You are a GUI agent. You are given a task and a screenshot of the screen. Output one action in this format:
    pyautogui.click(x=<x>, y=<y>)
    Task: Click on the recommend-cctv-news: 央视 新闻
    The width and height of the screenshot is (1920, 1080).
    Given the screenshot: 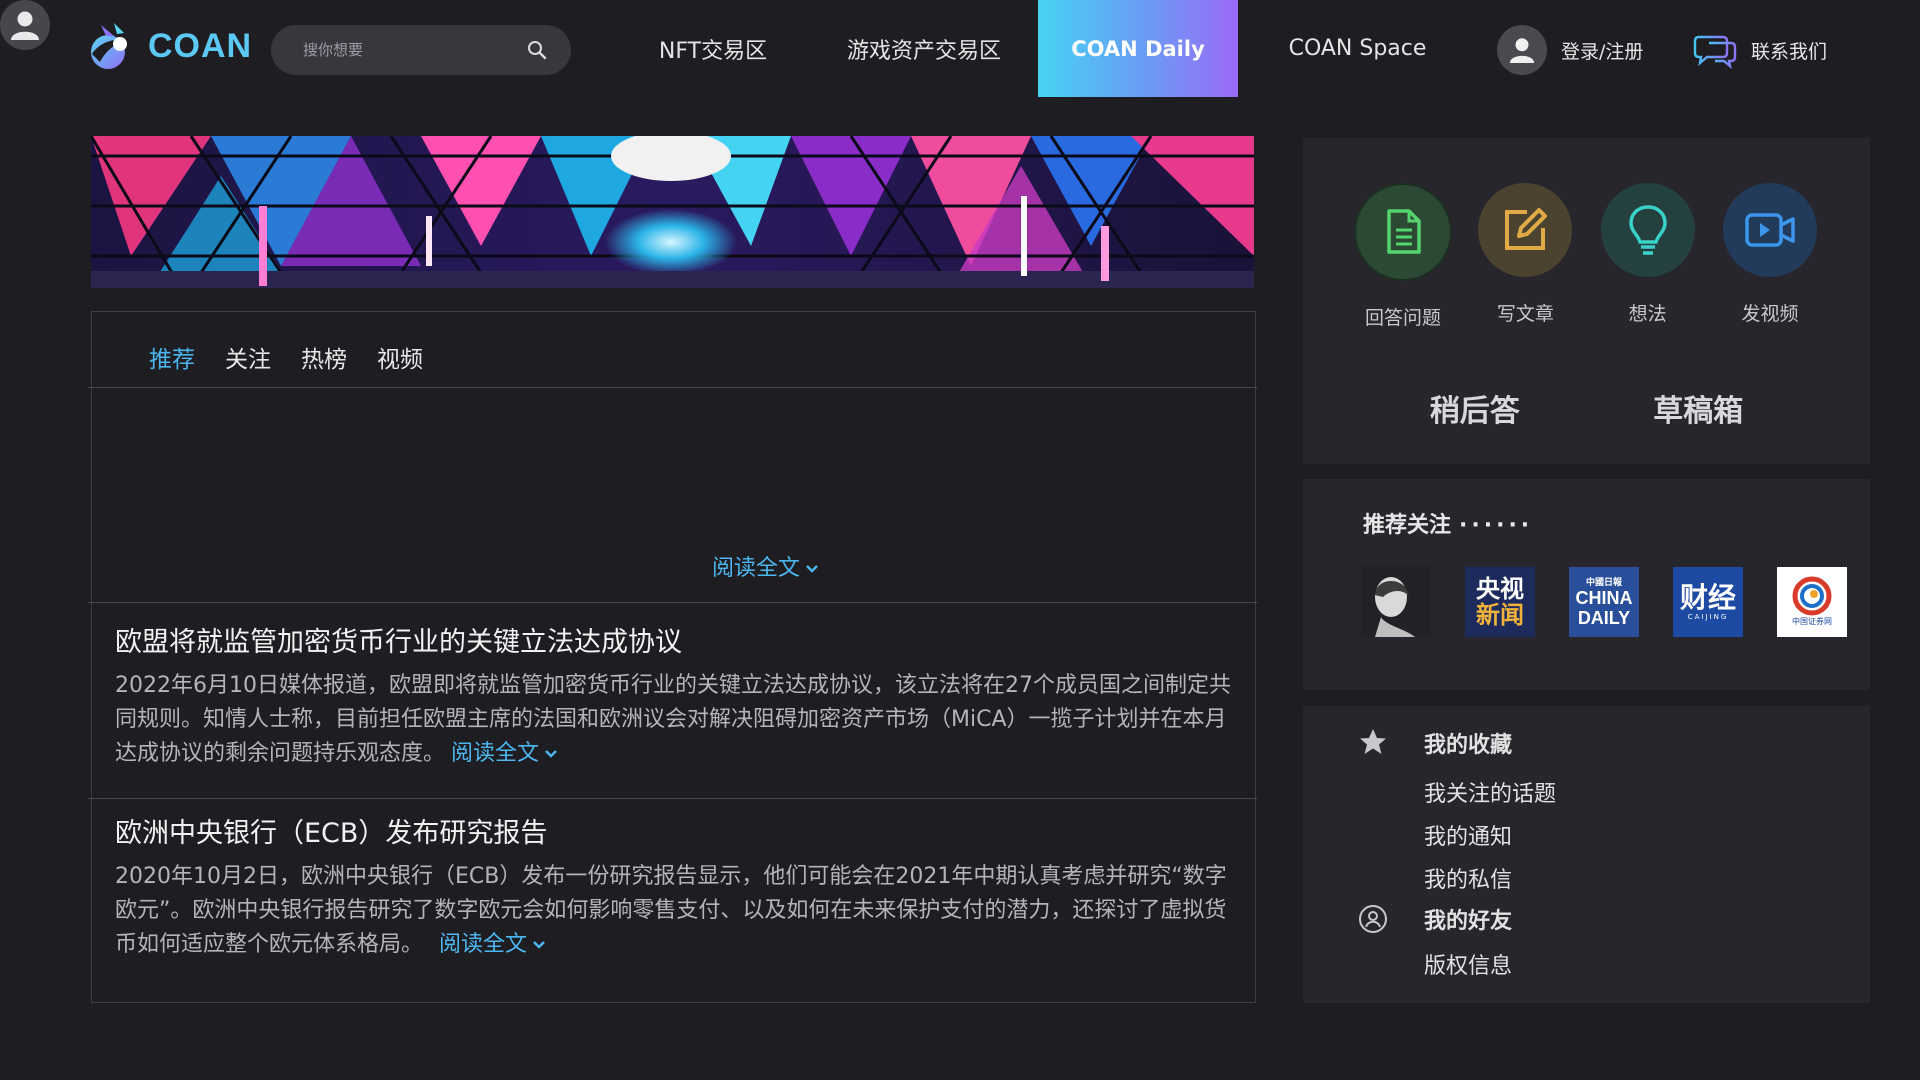 What is the action you would take?
    pyautogui.click(x=1500, y=602)
    